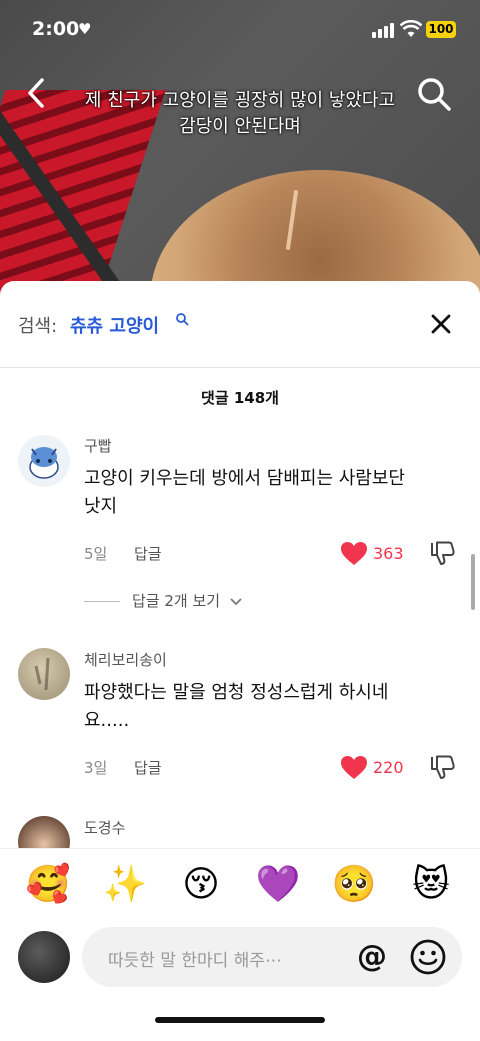 Image resolution: width=480 pixels, height=1041 pixels. What do you see at coordinates (354, 885) in the screenshot?
I see `emoji-quick-5: 🥺` at bounding box center [354, 885].